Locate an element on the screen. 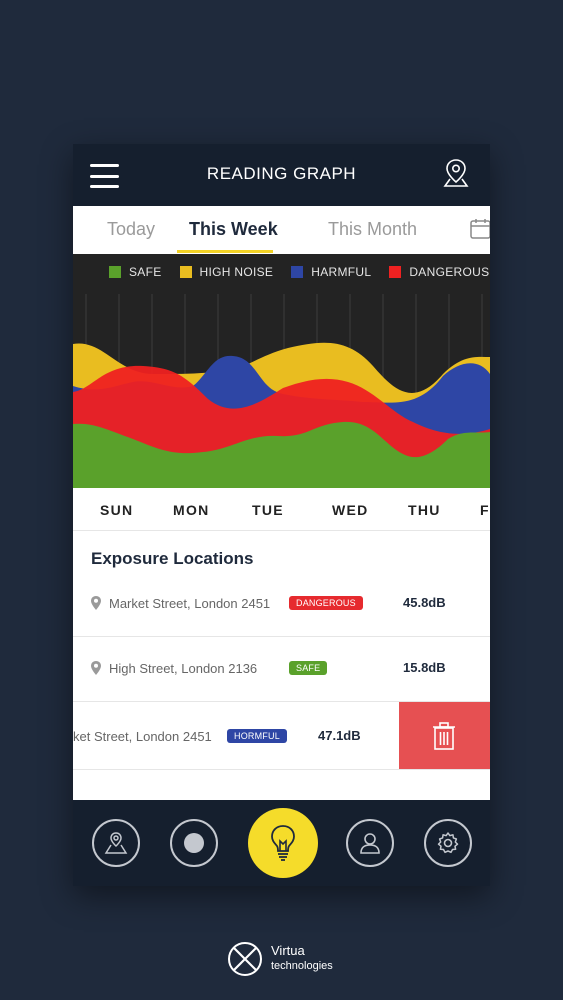 The image size is (563, 1000). lightbulb-icon is located at coordinates (283, 843).